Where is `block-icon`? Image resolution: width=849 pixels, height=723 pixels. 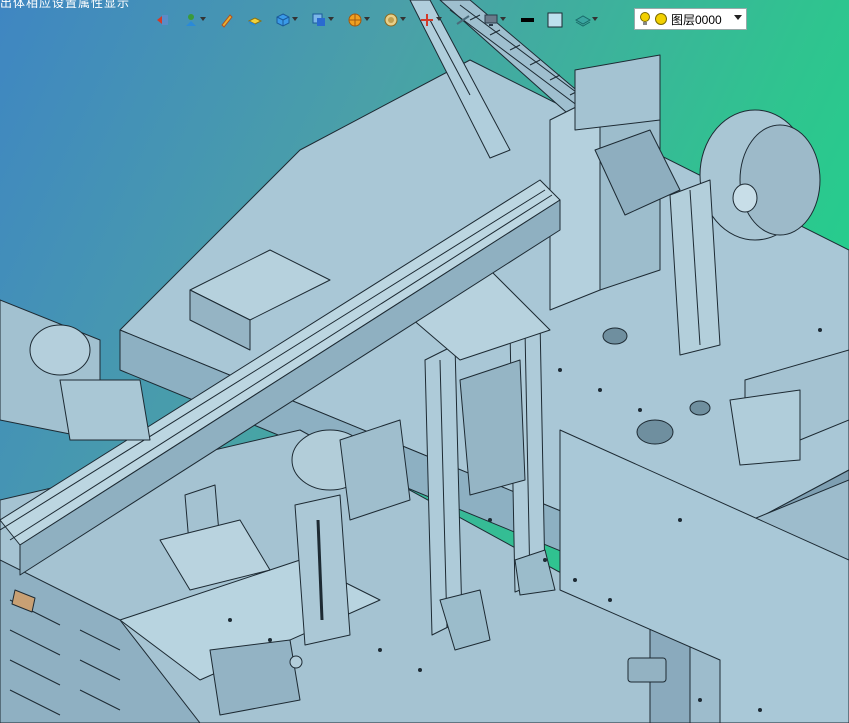 block-icon is located at coordinates (255, 21).